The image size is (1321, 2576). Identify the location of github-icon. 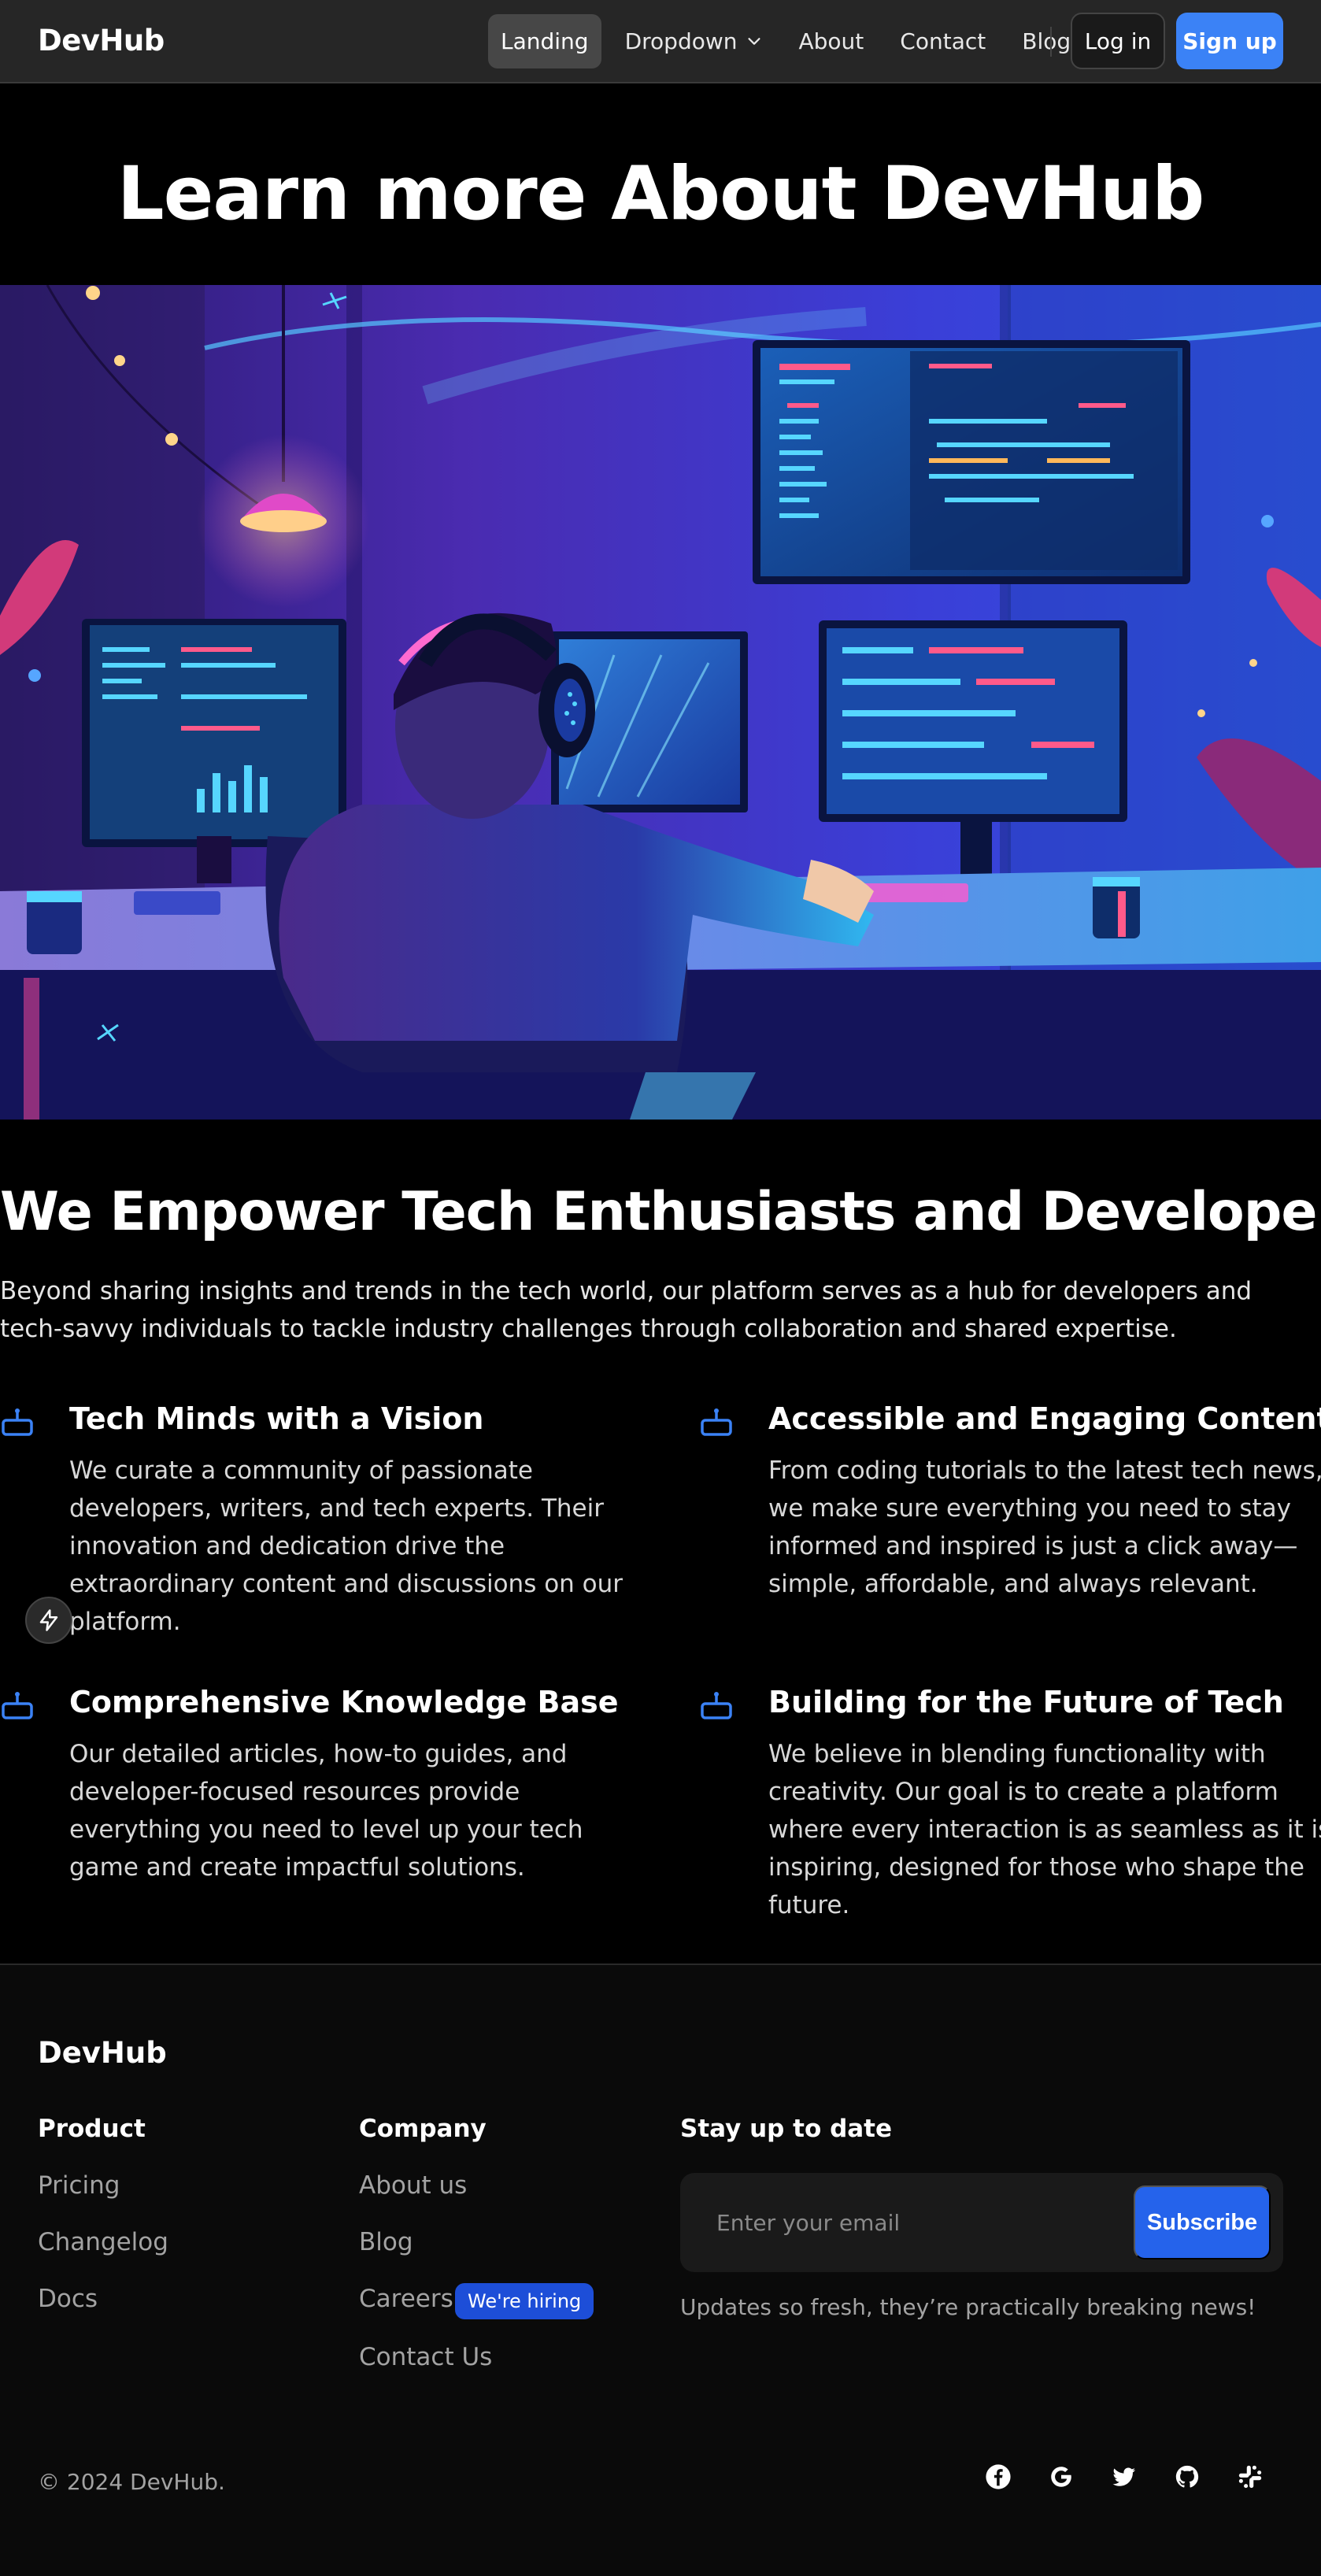
(1187, 2477).